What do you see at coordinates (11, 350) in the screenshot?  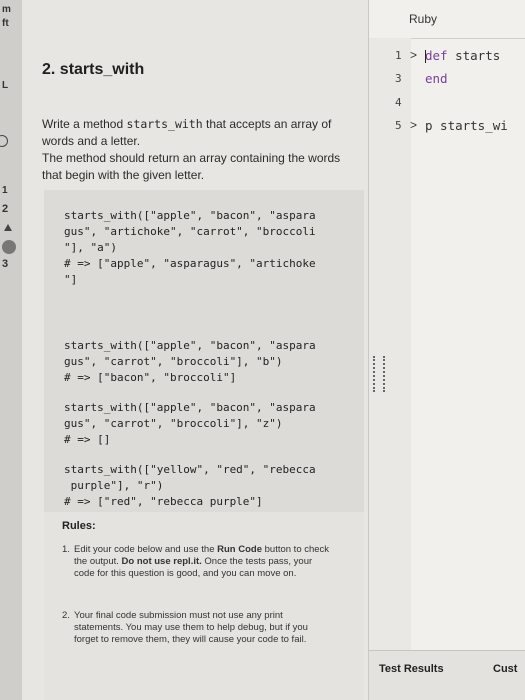 I see `left-sidebar: m ft L 1 2 3` at bounding box center [11, 350].